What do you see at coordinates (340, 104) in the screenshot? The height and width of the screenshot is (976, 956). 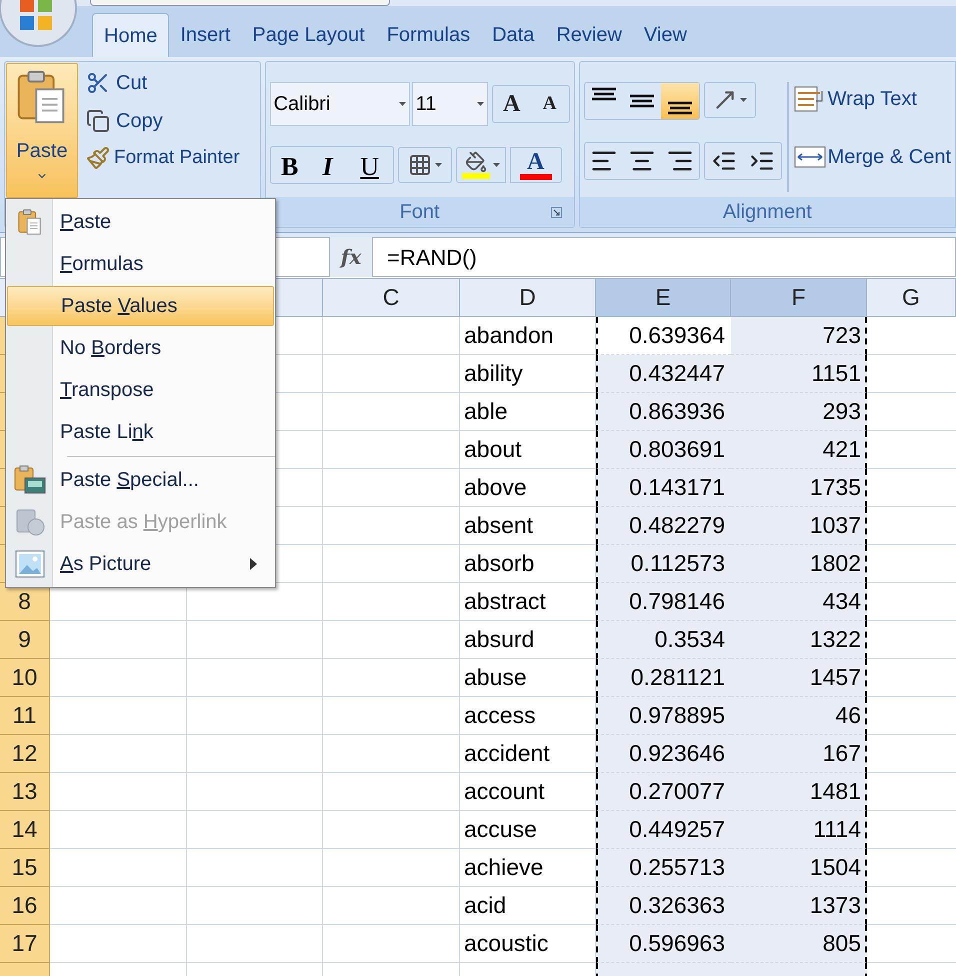 I see `font-name-field: Calibri` at bounding box center [340, 104].